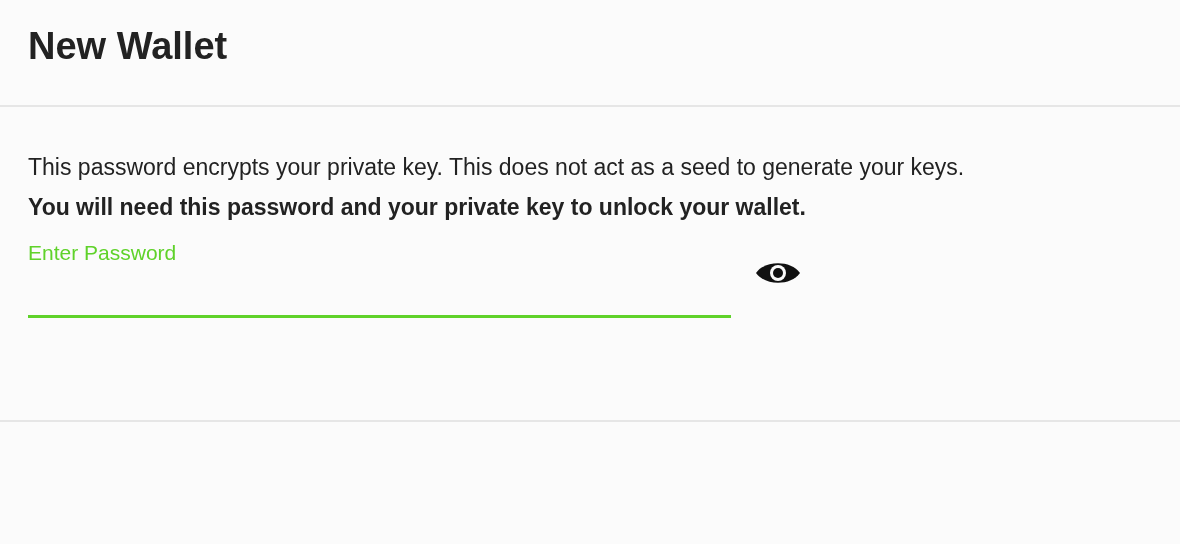  I want to click on password-field: Enter Password, so click(379, 279).